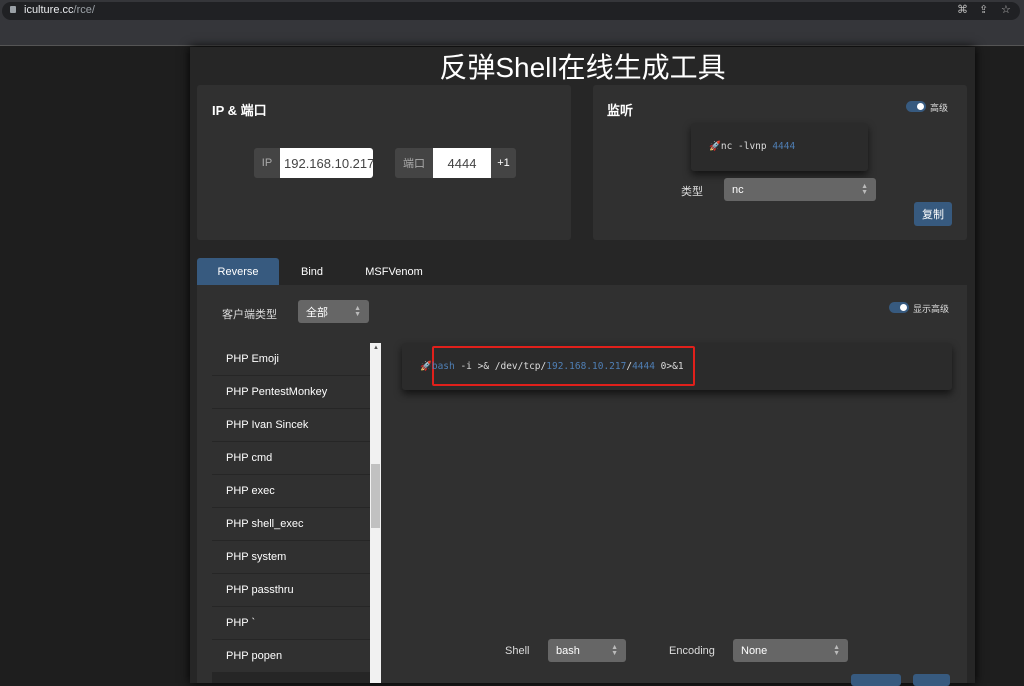 This screenshot has width=1024, height=686. Describe the element at coordinates (931, 680) in the screenshot. I see `copy-command-button` at that location.